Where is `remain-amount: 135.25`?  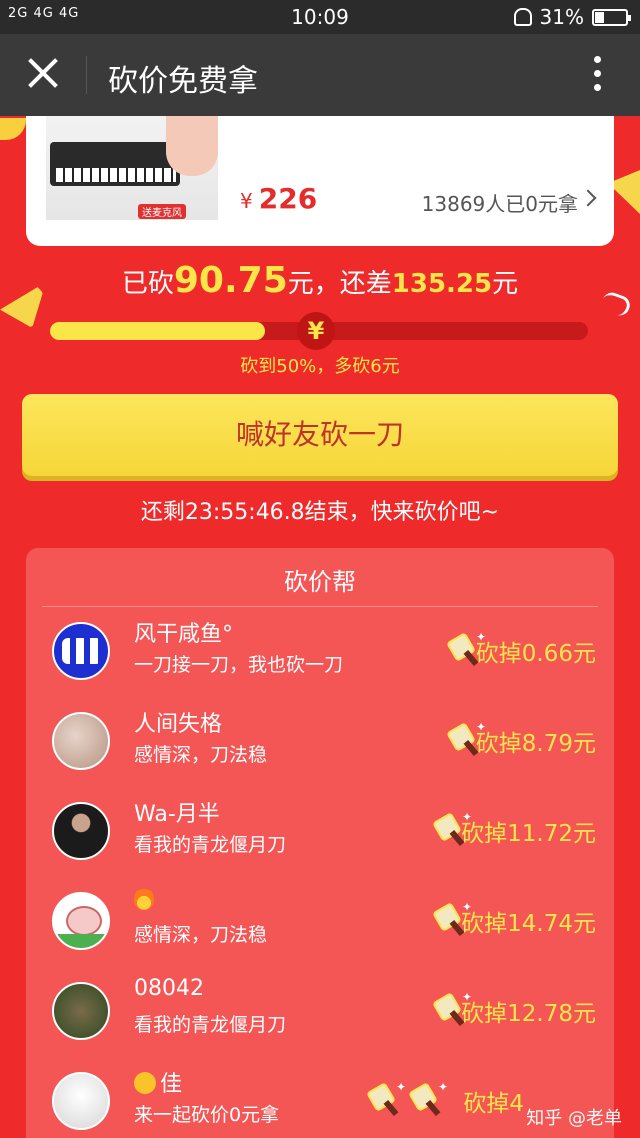
remain-amount: 135.25 is located at coordinates (442, 284).